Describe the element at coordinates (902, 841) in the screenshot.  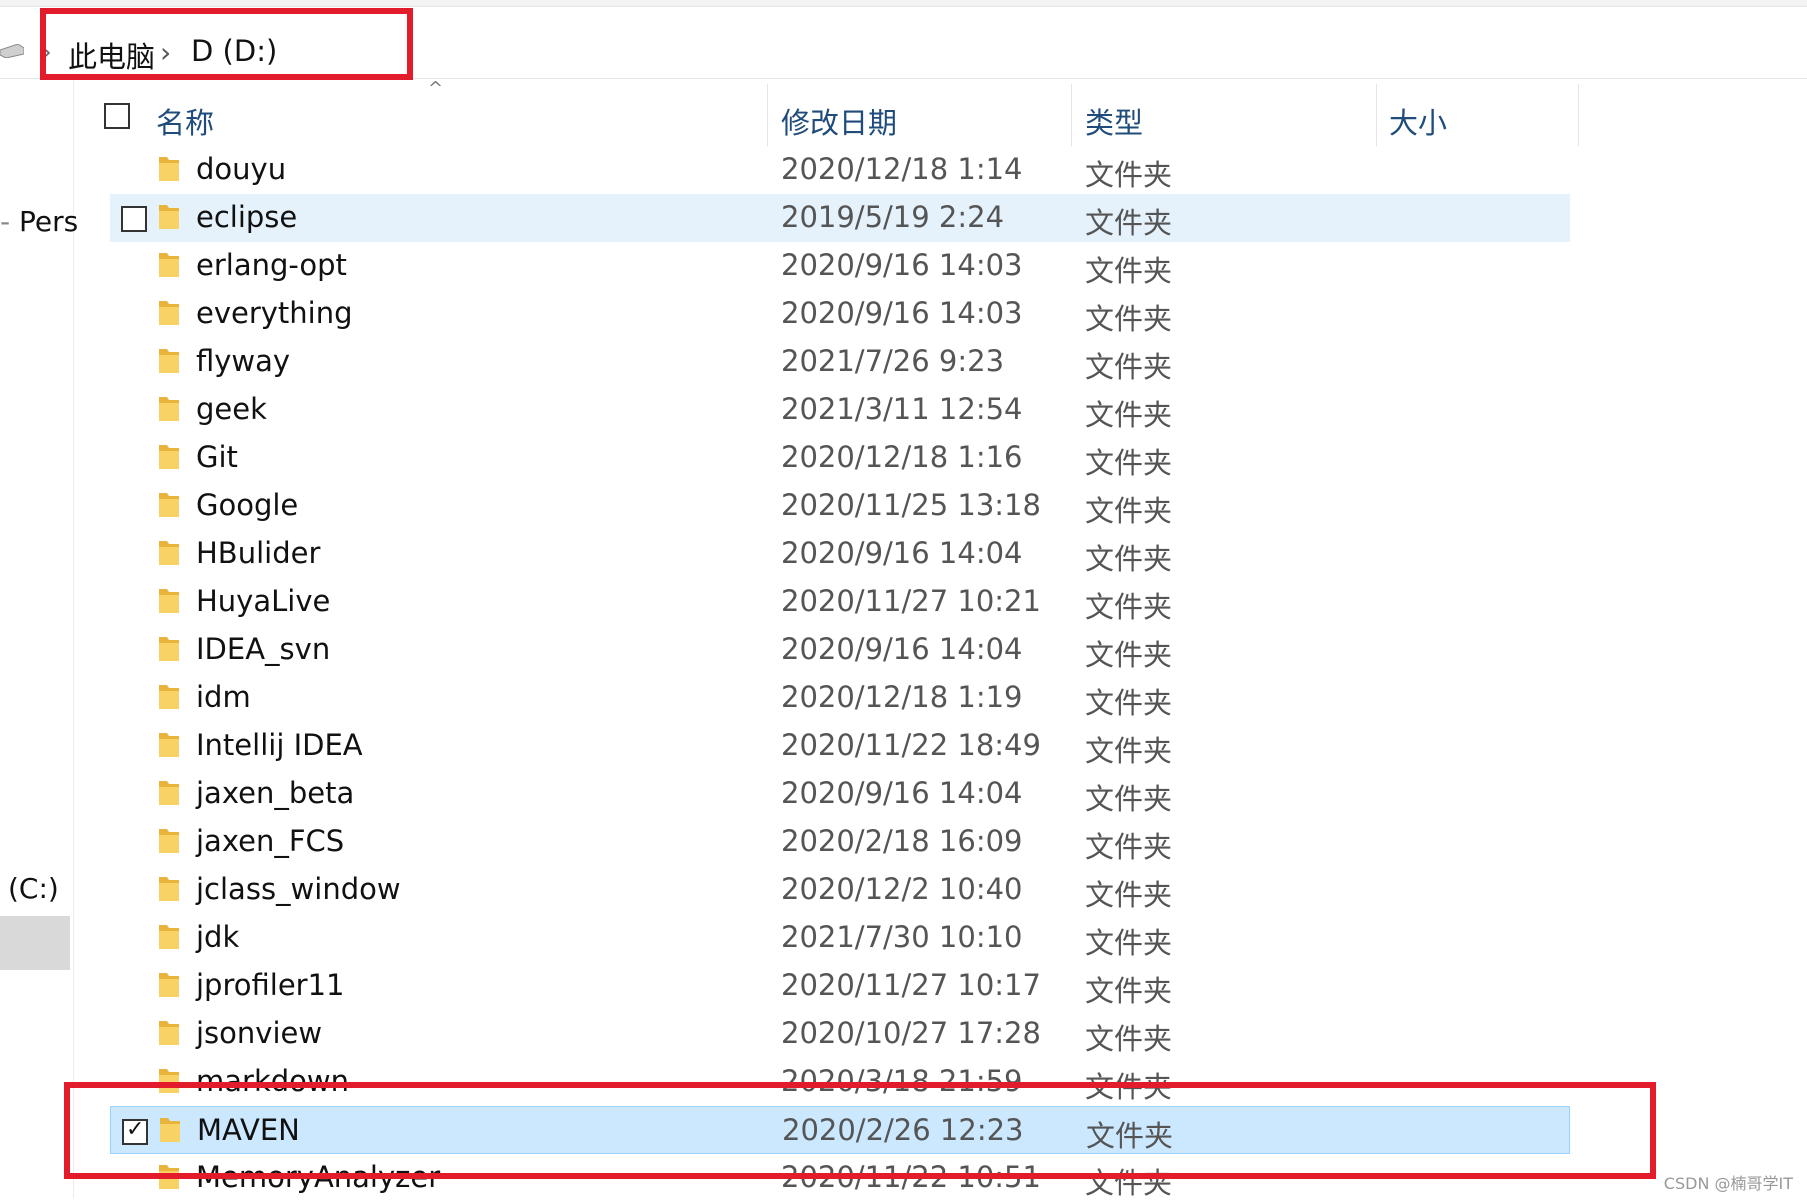
I see `file-modified-date: 2020/2/18 16:09` at that location.